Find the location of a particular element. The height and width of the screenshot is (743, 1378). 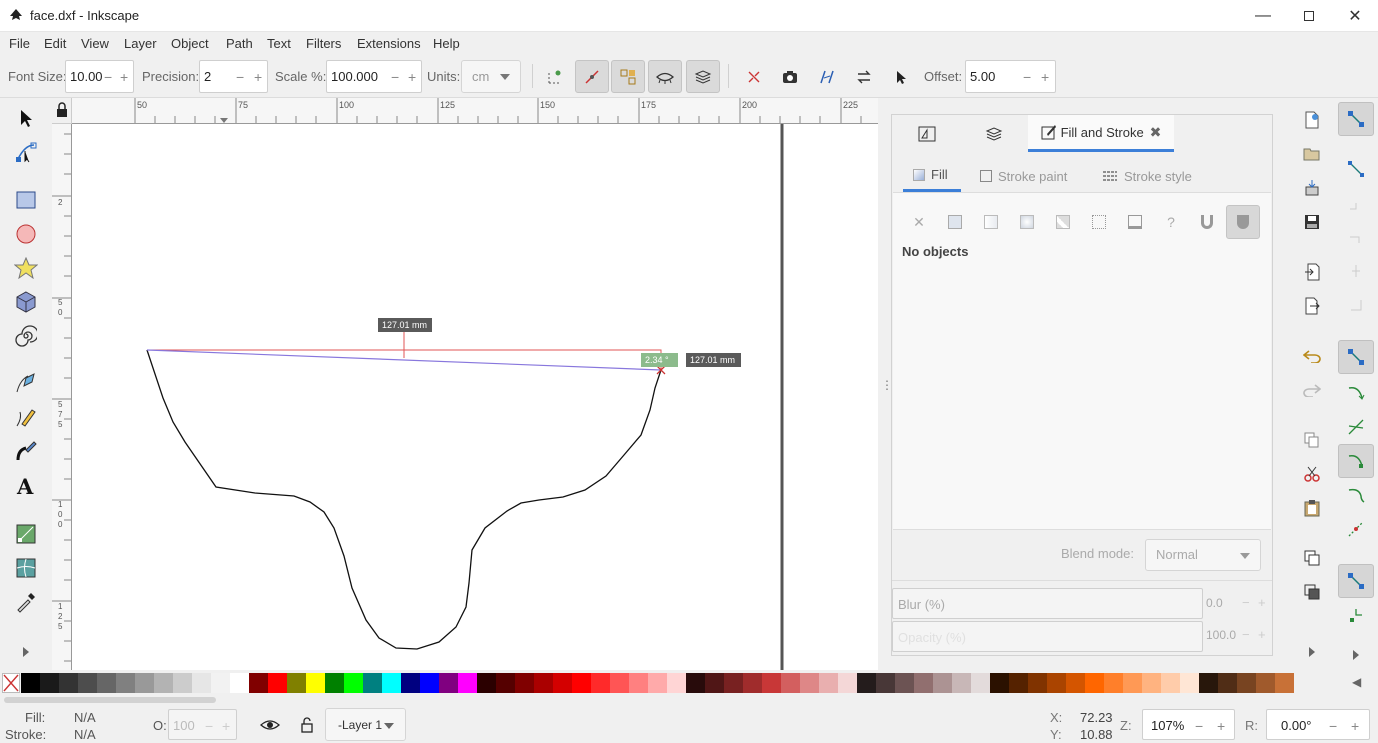

calligraphy-tool is located at coordinates (26, 452).